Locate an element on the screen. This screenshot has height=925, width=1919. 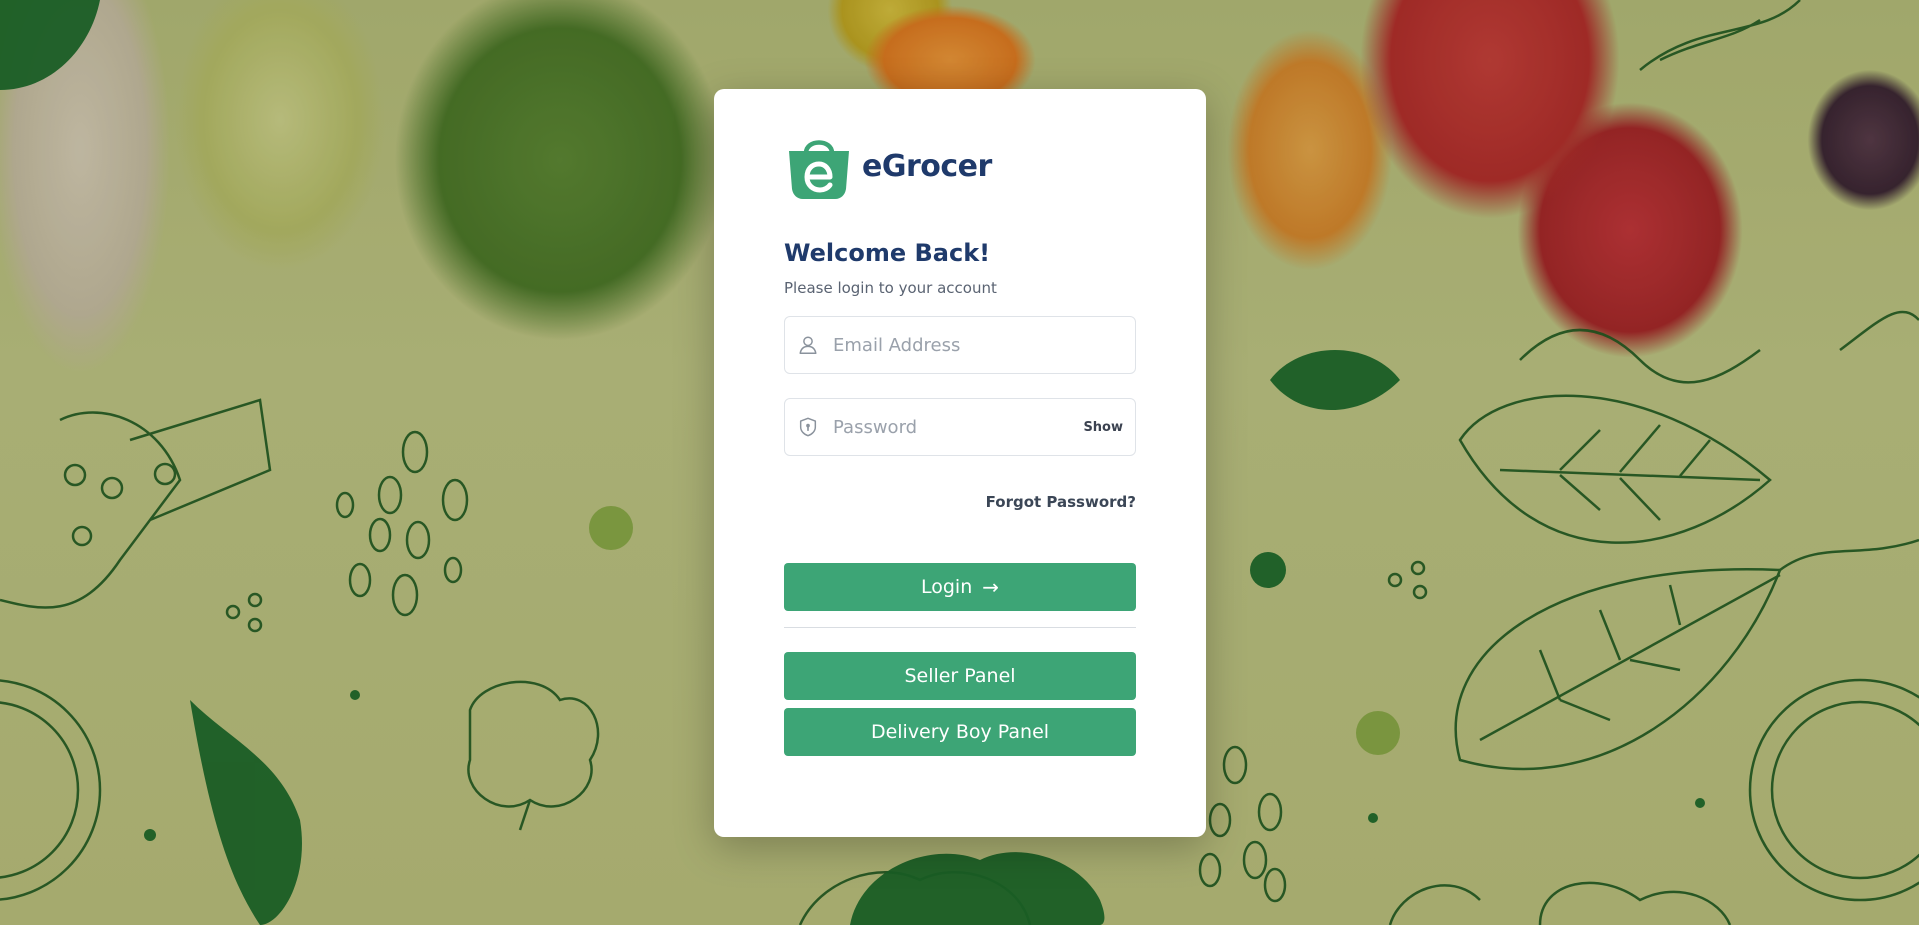
email-input is located at coordinates (977, 345).